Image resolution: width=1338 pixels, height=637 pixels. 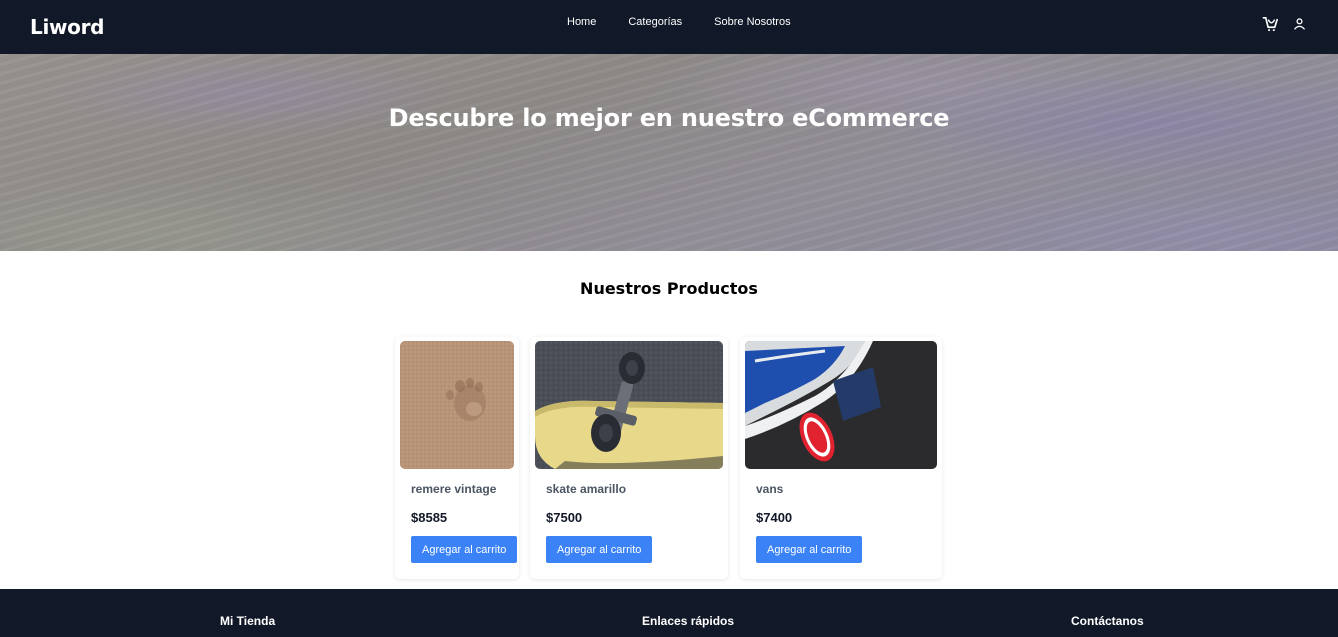 I want to click on product-price: $7400, so click(x=774, y=517).